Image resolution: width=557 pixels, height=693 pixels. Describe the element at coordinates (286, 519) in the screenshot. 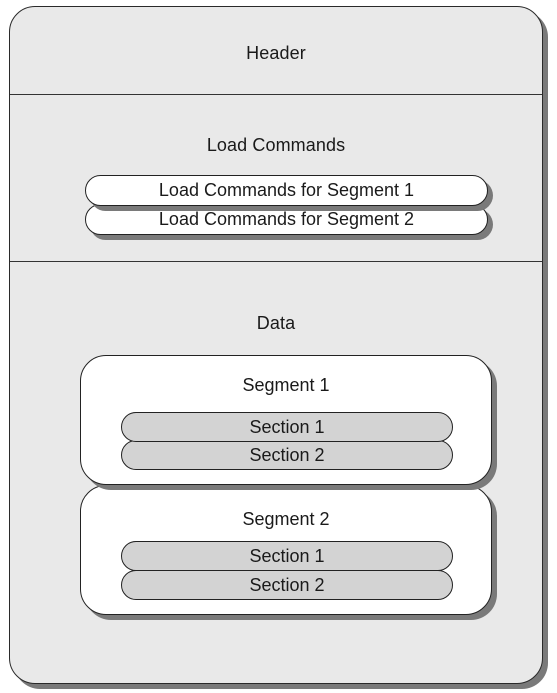

I see `segment-title: Segment 2` at that location.